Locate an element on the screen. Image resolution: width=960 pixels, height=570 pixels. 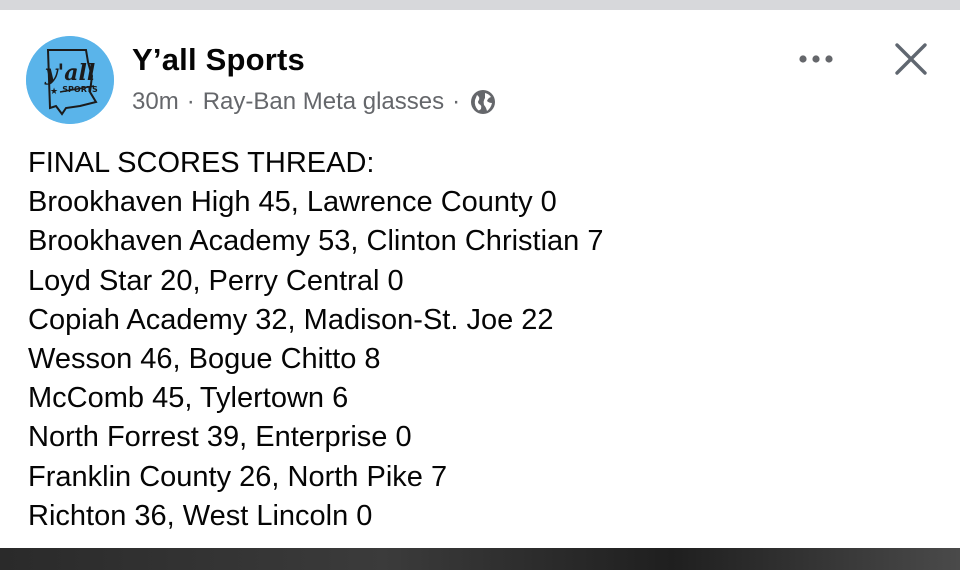
score-line: Brookhaven High 45, Lawrence County 0 is located at coordinates (292, 202).